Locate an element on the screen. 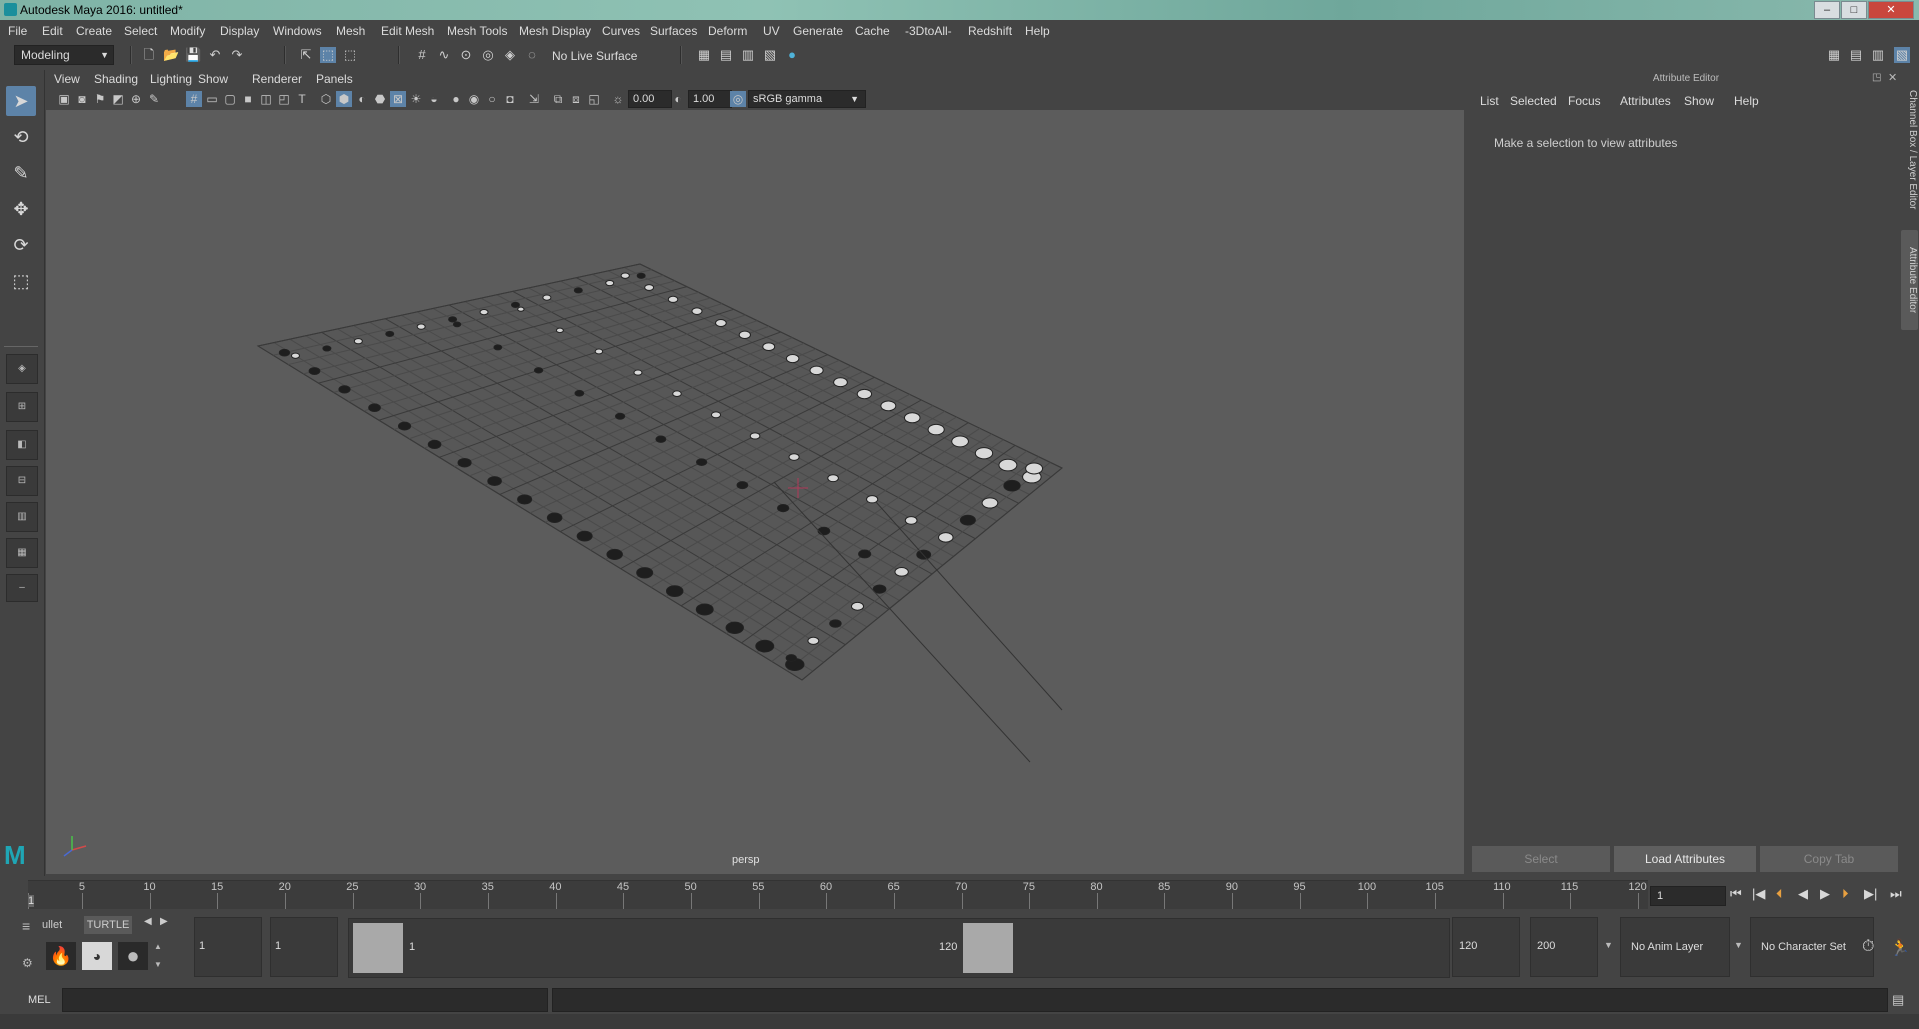 The width and height of the screenshot is (1919, 1029). playback-end-box: 120 is located at coordinates (1486, 947).